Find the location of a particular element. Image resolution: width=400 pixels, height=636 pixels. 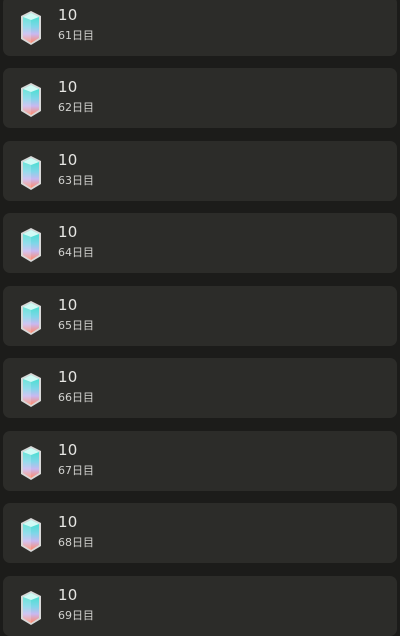

reward-row-day-62: 10 62日目 is located at coordinates (200, 98).